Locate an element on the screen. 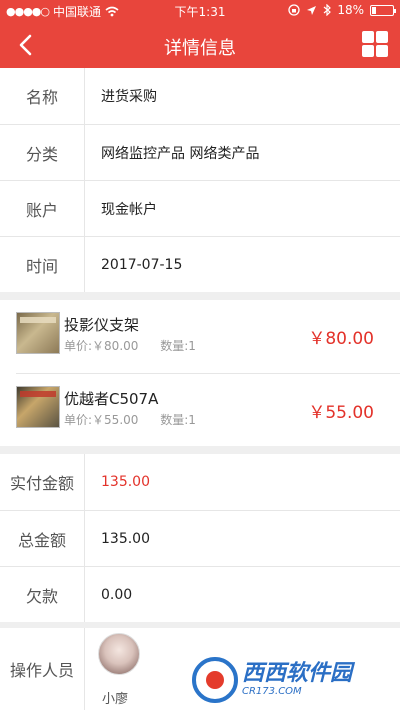 This screenshot has height=710, width=400. product-item: 投影仪支架 单价:￥80.00 数量:1 ￥80.00 is located at coordinates (200, 336).